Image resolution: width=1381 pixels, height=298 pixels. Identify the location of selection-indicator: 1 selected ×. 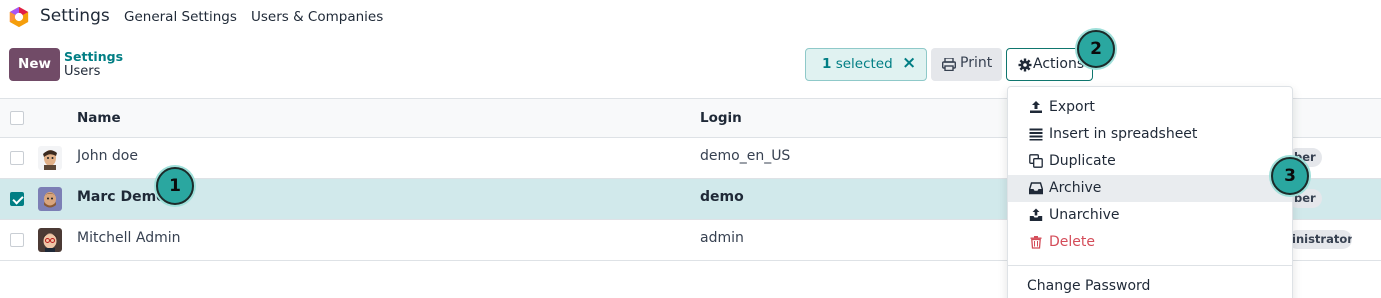
(866, 64).